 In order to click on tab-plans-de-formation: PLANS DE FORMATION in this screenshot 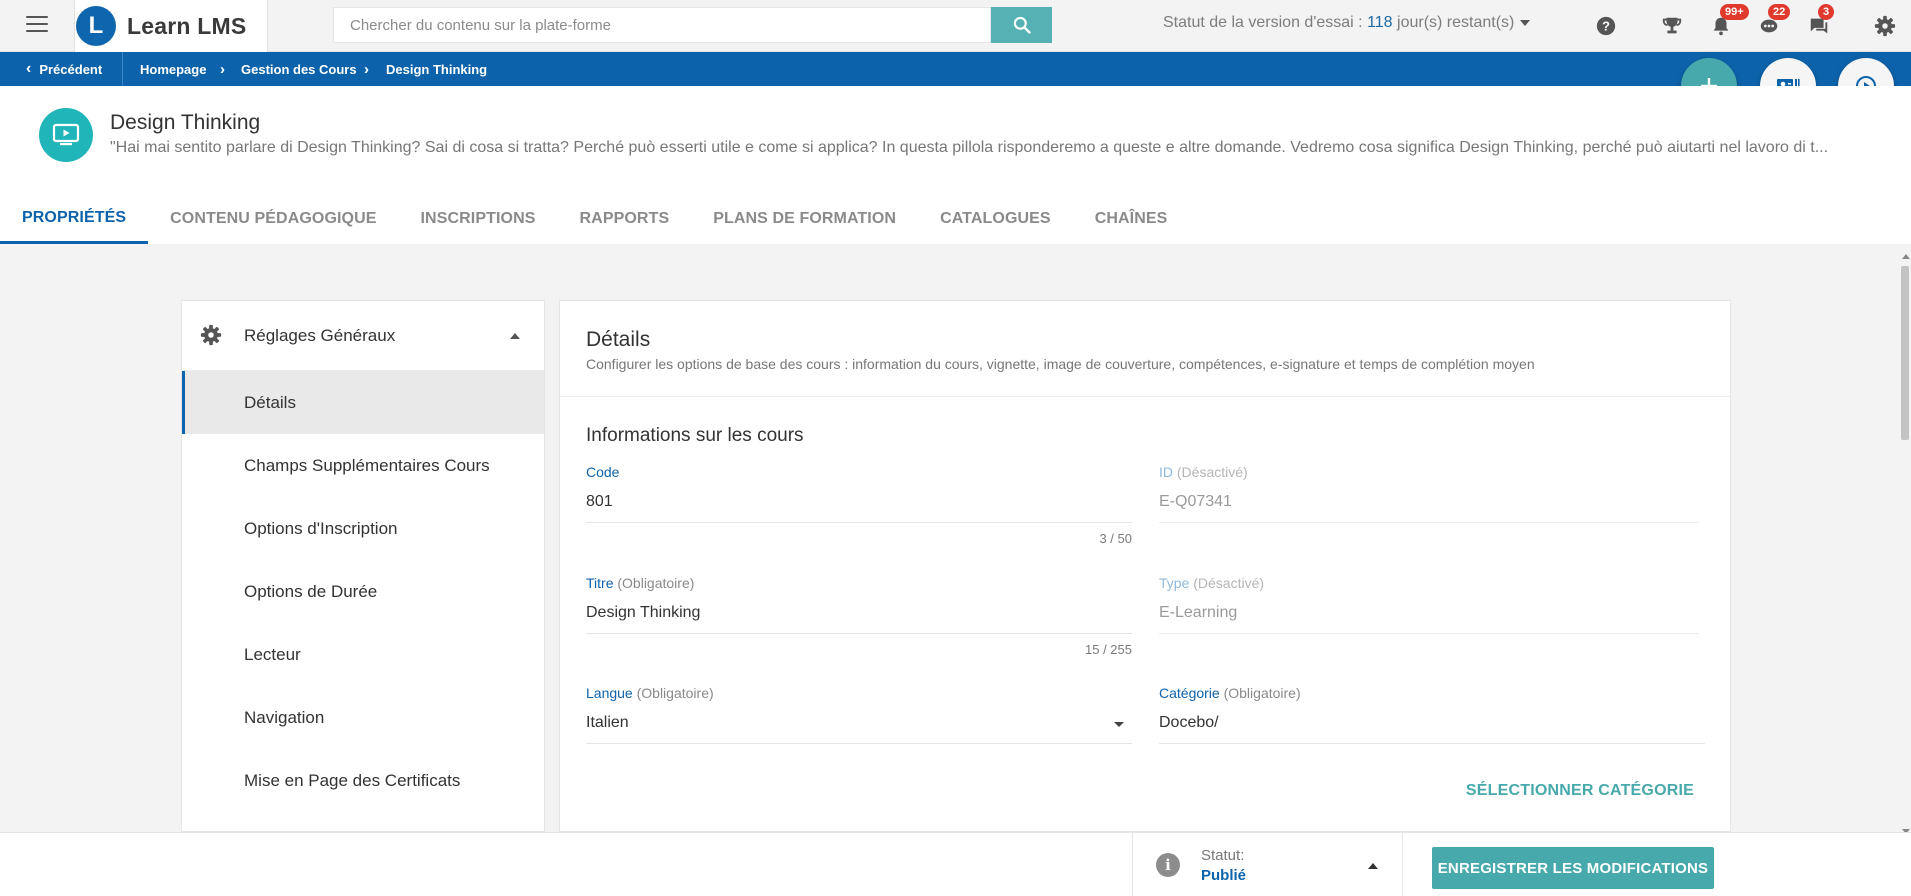, I will do `click(804, 219)`.